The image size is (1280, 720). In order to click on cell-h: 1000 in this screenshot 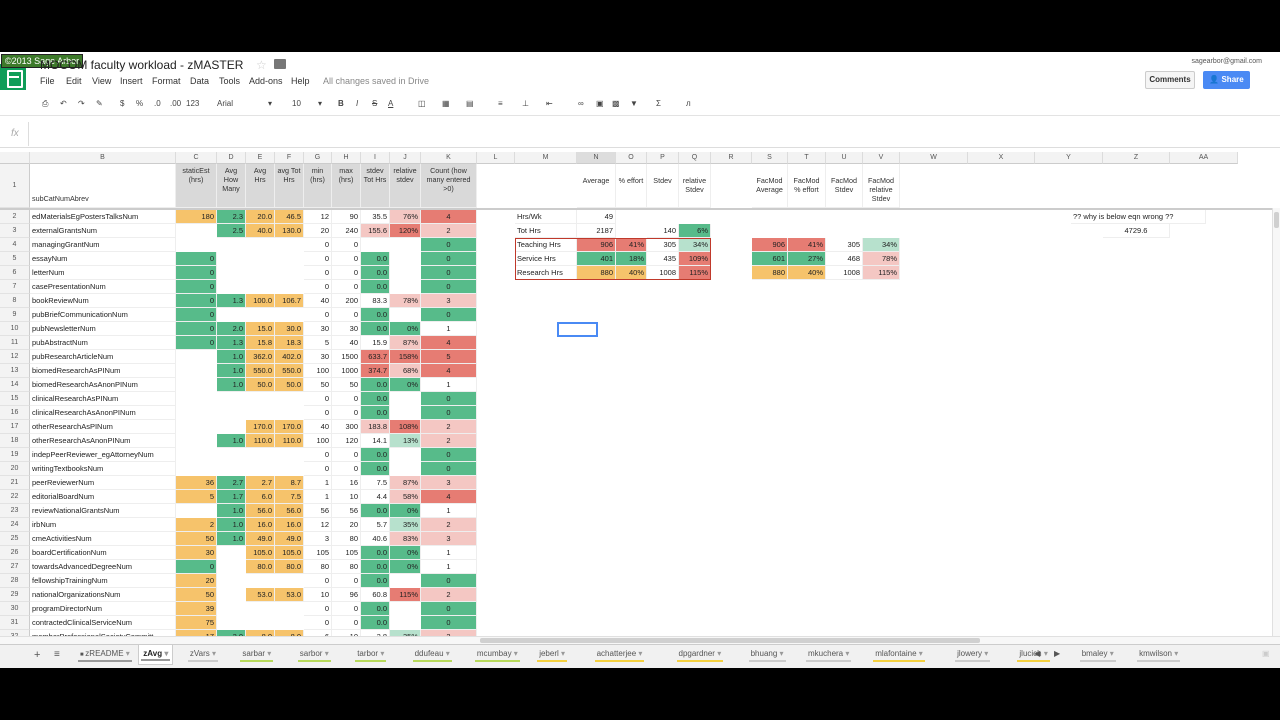, I will do `click(346, 371)`.